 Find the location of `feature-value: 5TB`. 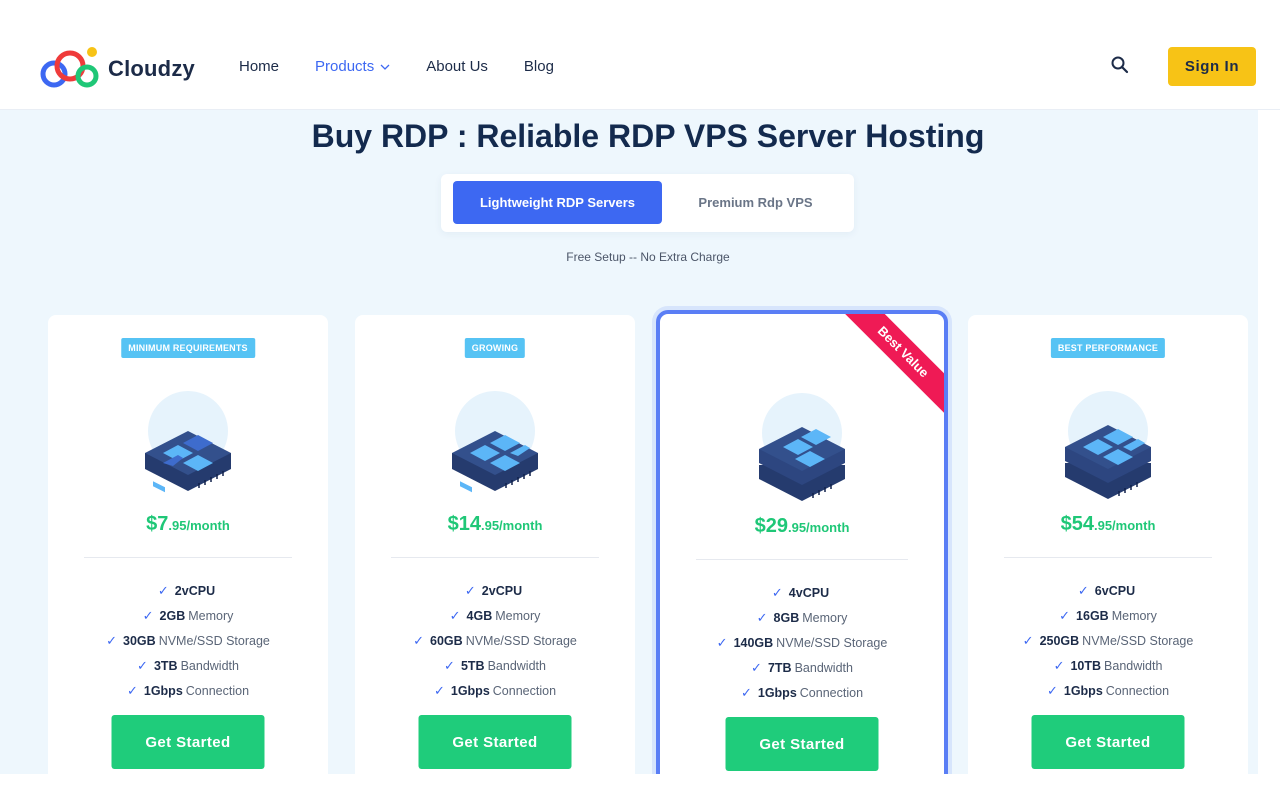

feature-value: 5TB is located at coordinates (472, 665).